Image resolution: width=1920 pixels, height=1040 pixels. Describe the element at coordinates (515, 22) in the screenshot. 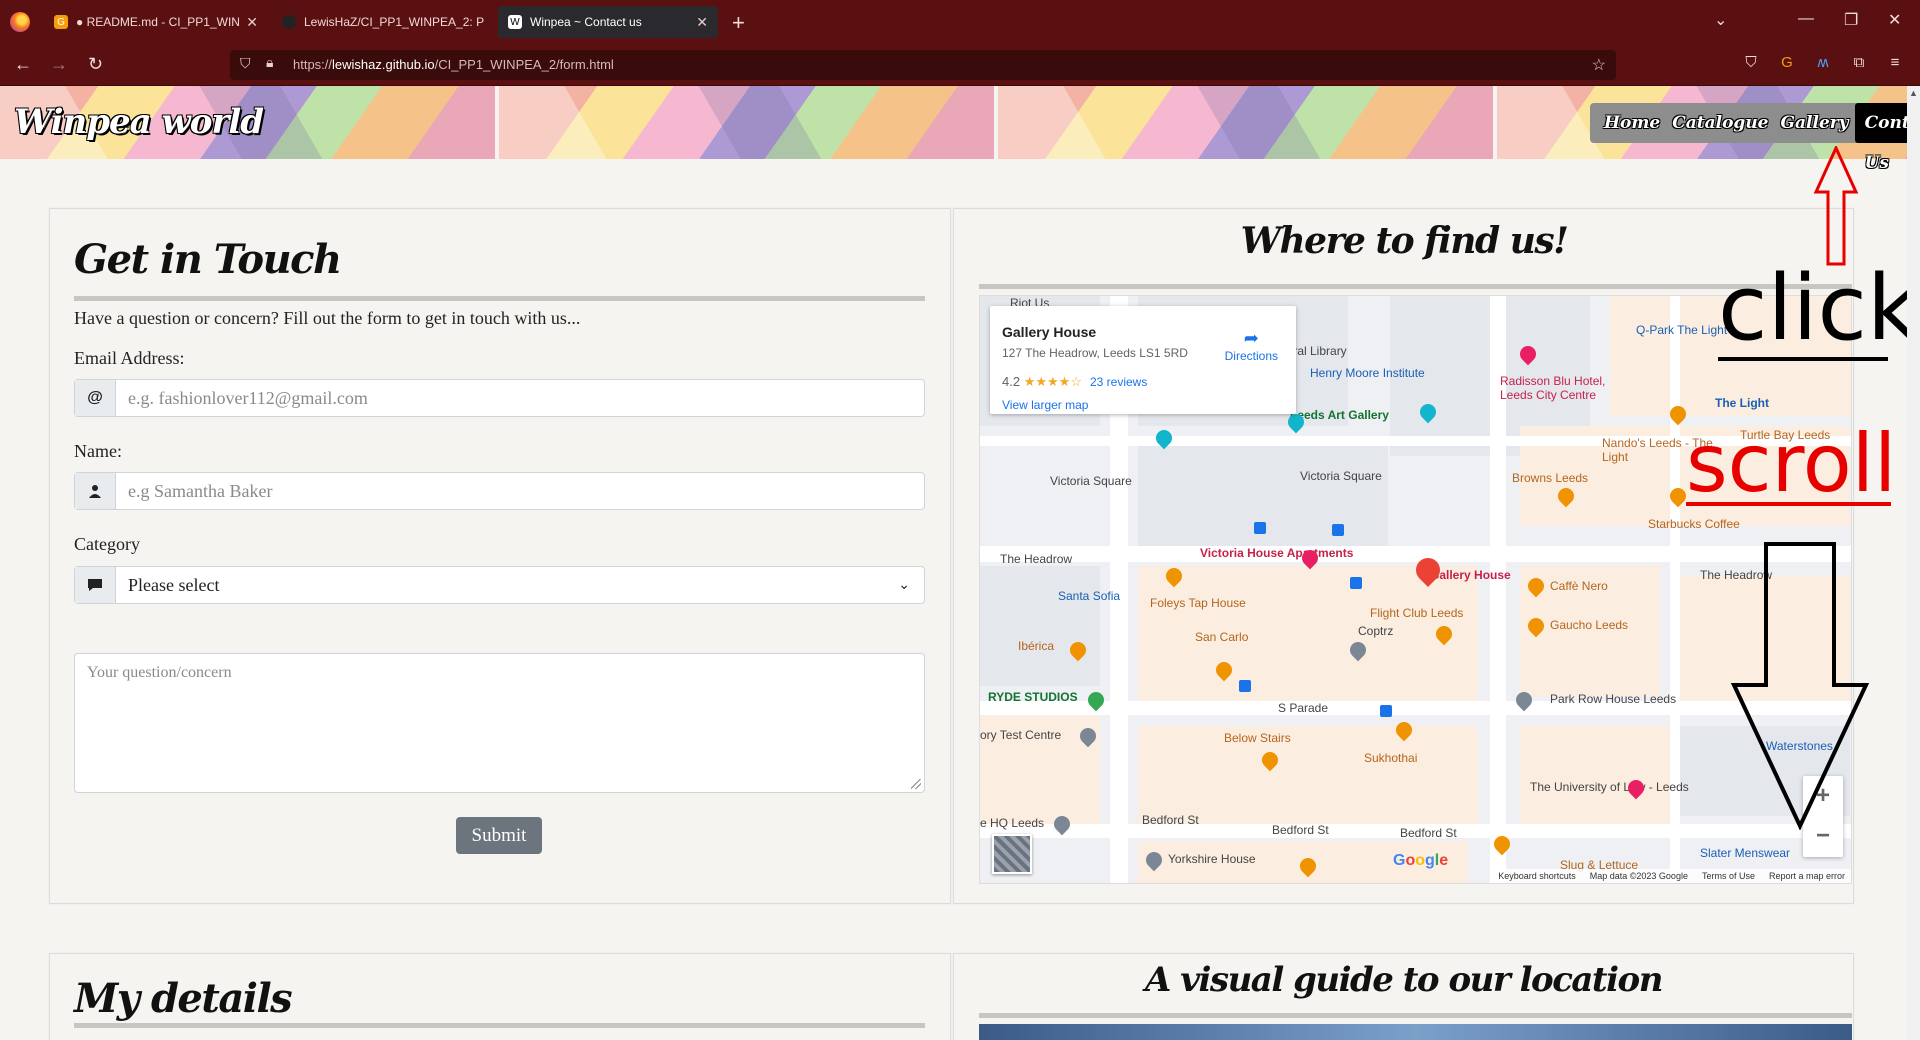

I see `winpea-favicon: W` at that location.